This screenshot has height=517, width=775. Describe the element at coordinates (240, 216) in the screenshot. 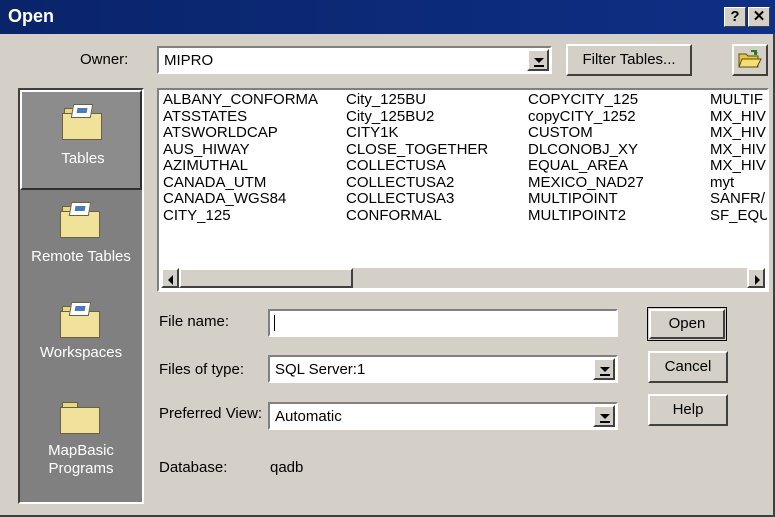

I see `list-item: CITY_125` at that location.